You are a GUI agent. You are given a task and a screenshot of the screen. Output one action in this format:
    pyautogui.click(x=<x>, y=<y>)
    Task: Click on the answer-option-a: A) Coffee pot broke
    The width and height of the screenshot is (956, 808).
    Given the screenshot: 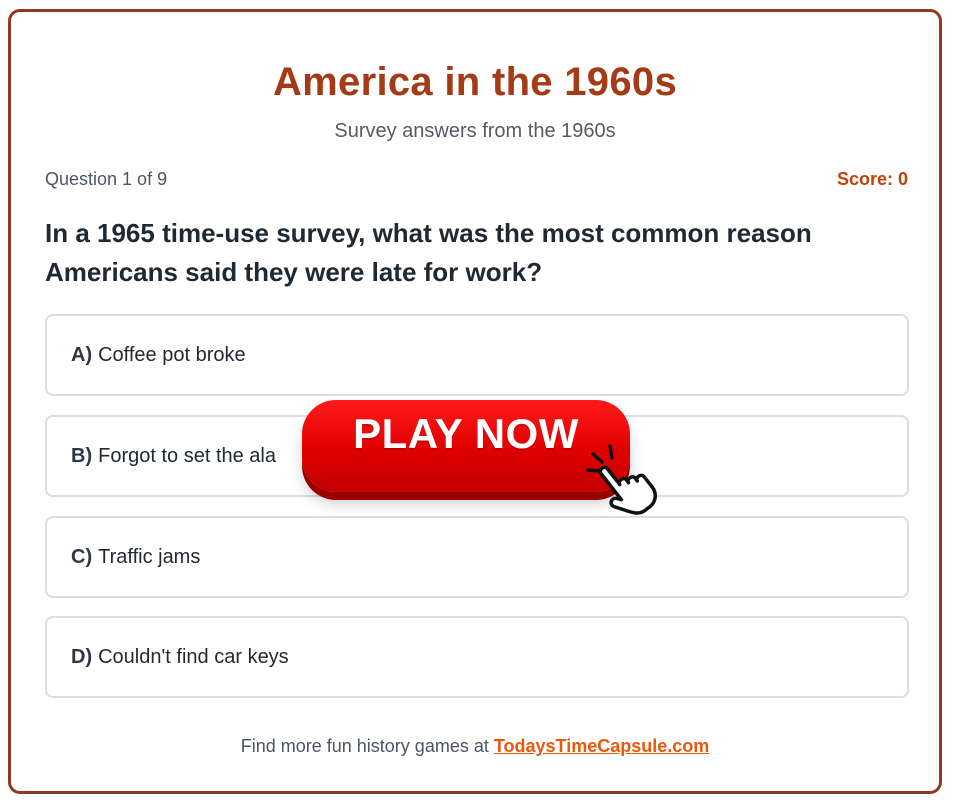 What is the action you would take?
    pyautogui.click(x=477, y=355)
    